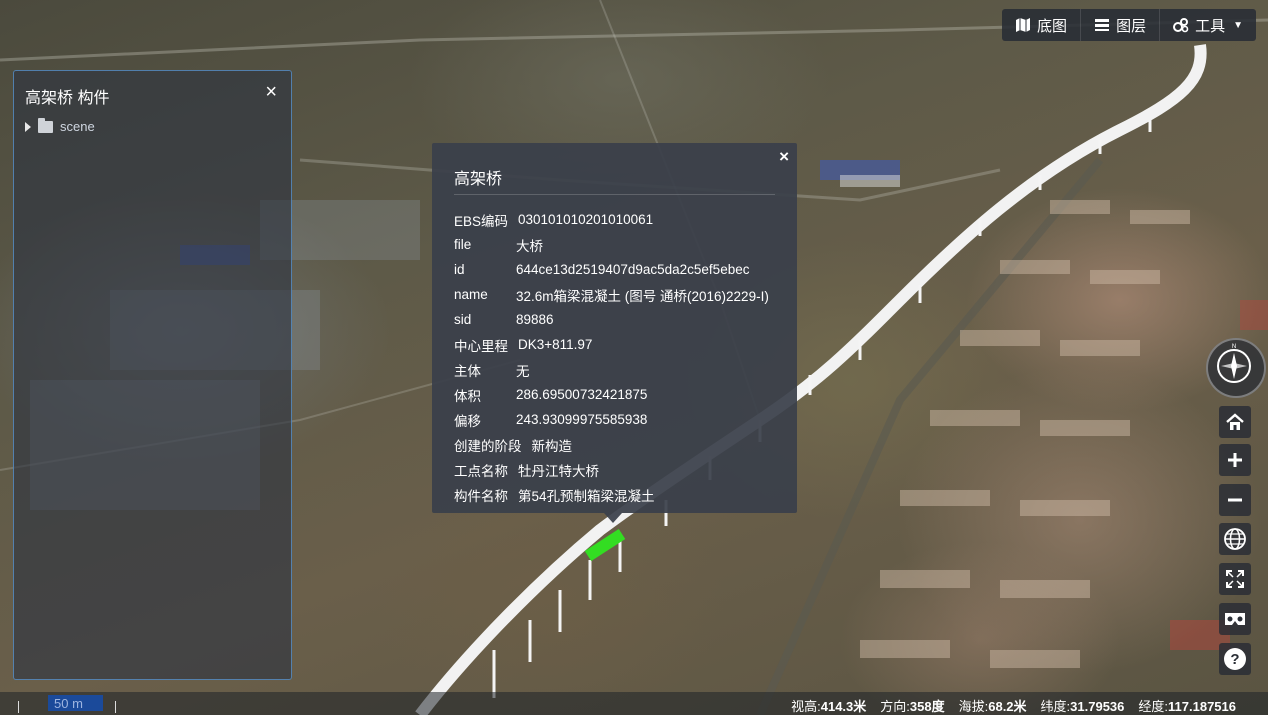  I want to click on folder-icon, so click(45, 125).